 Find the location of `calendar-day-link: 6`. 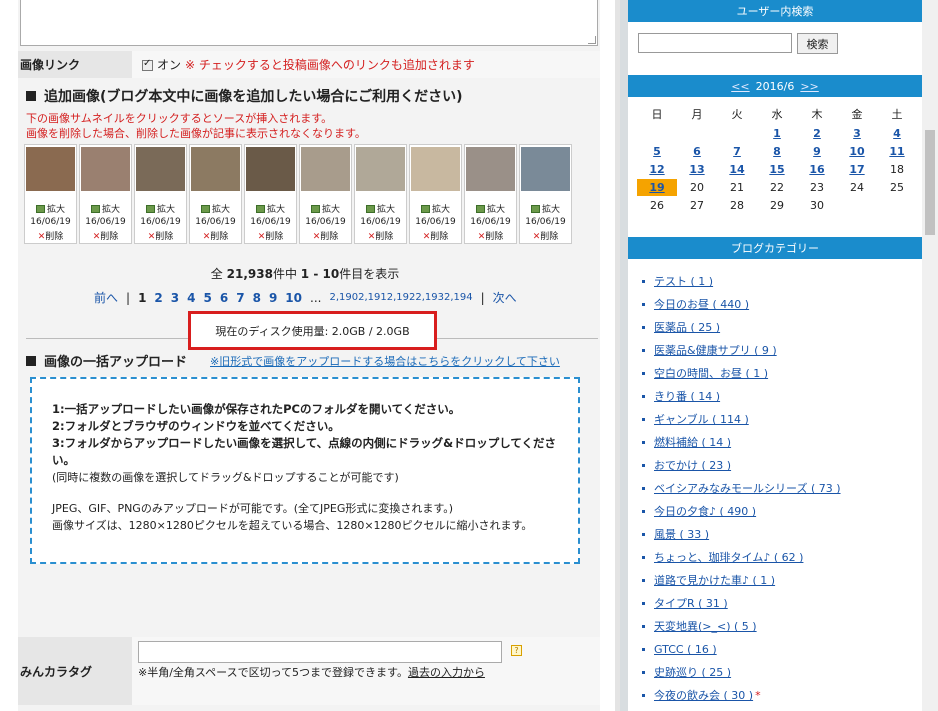

calendar-day-link: 6 is located at coordinates (697, 151).